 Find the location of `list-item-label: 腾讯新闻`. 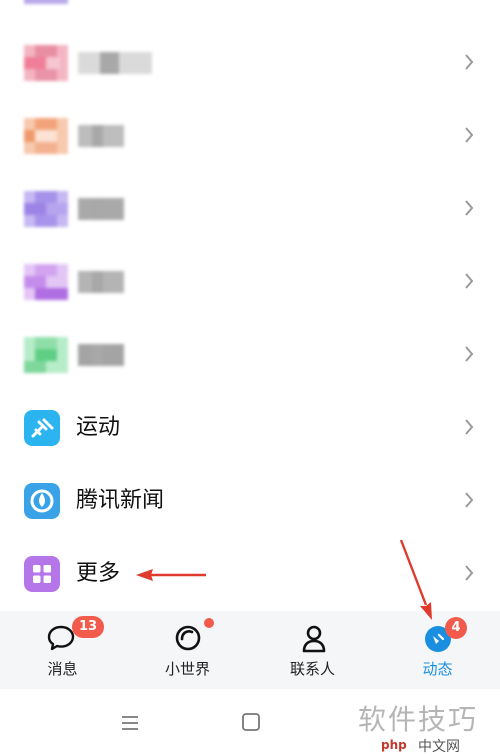

list-item-label: 腾讯新闻 is located at coordinates (120, 500).